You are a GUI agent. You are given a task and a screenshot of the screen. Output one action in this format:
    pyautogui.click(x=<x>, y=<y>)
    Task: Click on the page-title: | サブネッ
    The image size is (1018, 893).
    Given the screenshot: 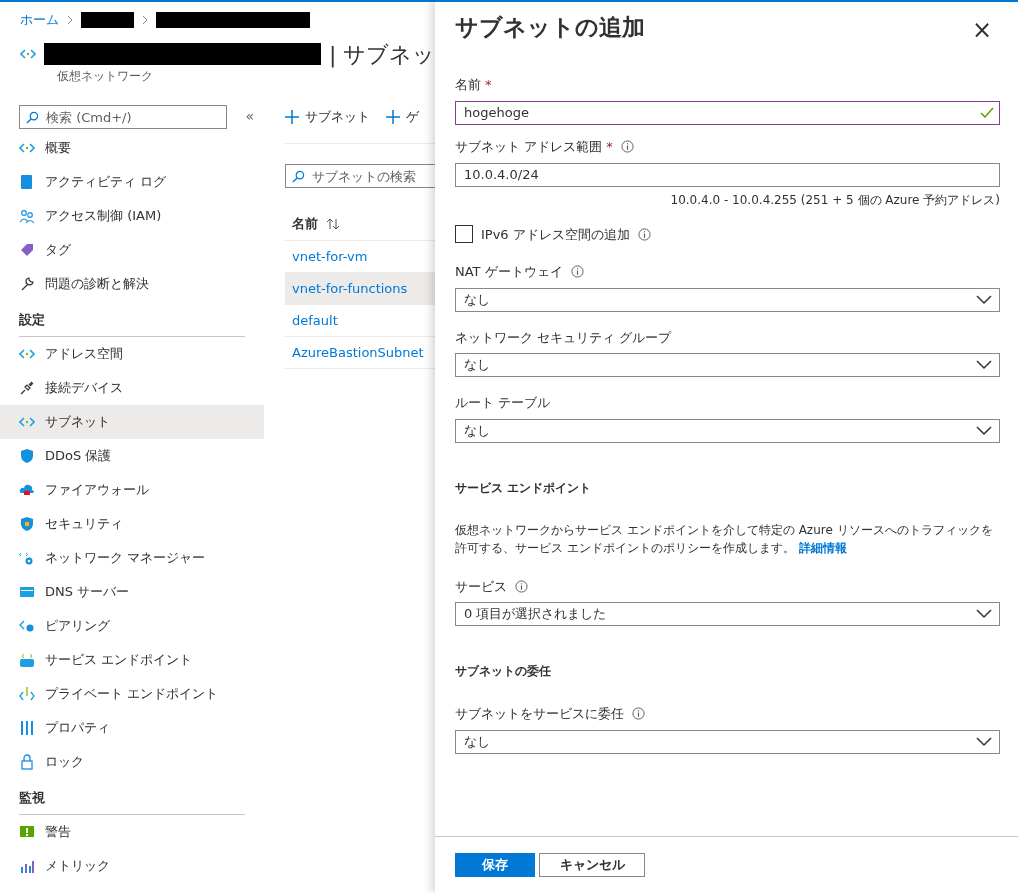 What is the action you would take?
    pyautogui.click(x=382, y=55)
    